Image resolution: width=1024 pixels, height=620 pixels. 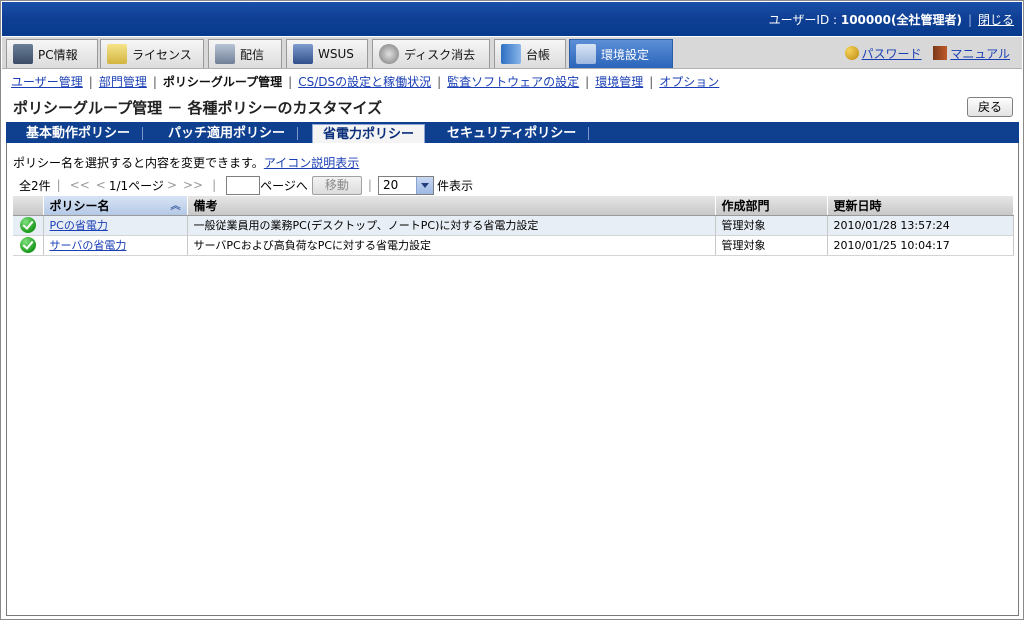 I want to click on tab-disk-erase: ディスク消去, so click(x=431, y=53).